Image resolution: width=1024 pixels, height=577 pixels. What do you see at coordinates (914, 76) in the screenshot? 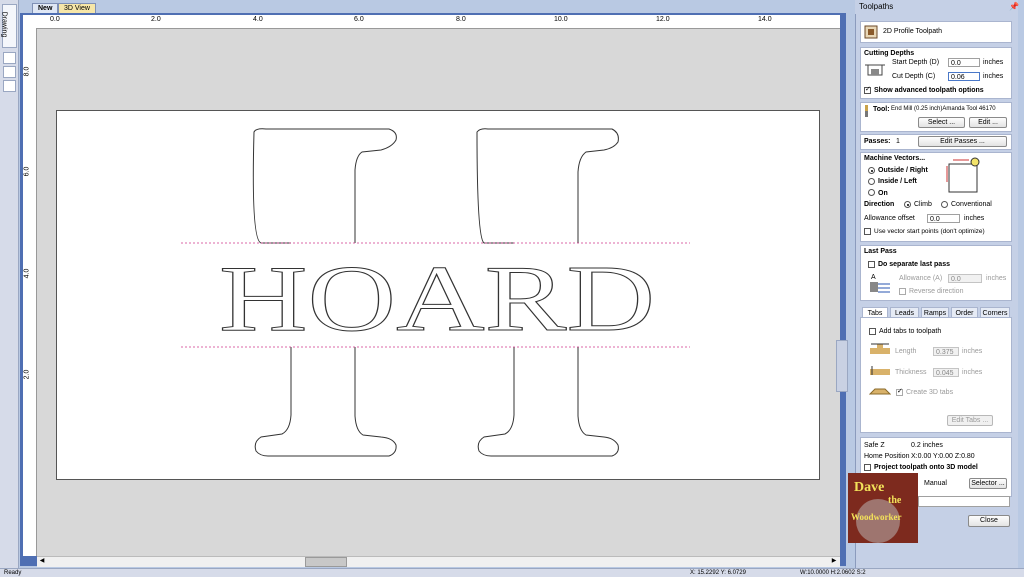
I see `cut-depth-label: Cut Depth (C)` at bounding box center [914, 76].